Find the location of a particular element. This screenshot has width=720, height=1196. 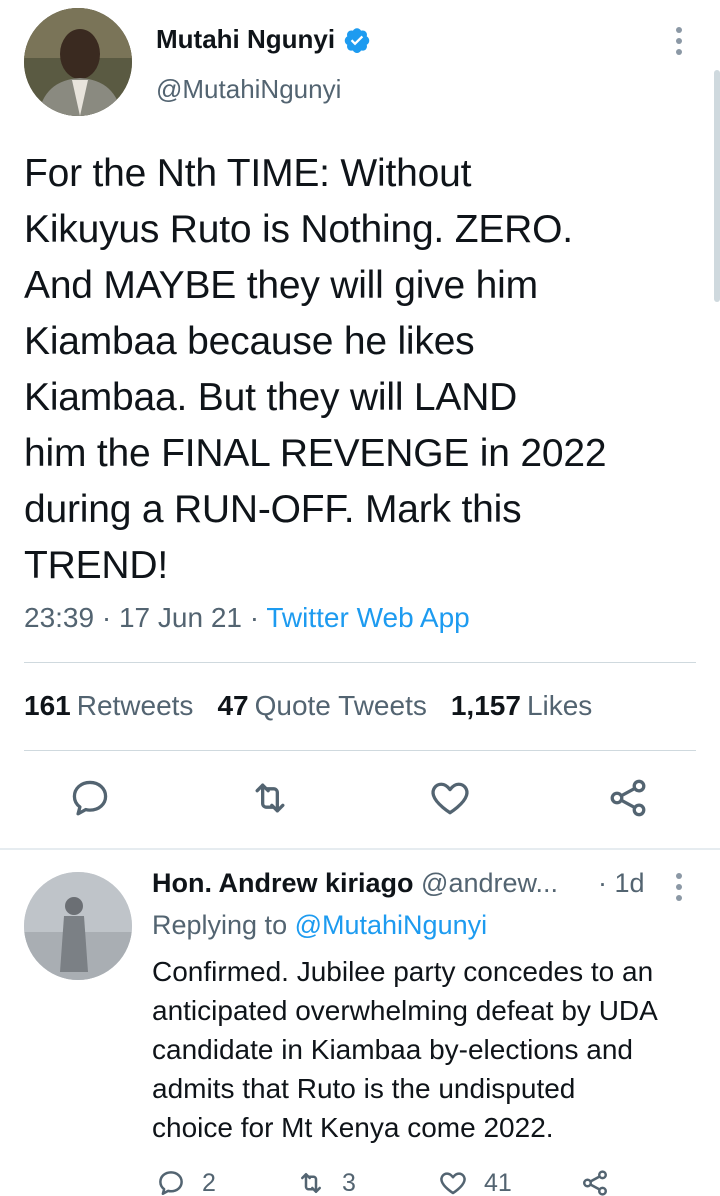

likes-stat: 1,157 Likes is located at coordinates (521, 706).